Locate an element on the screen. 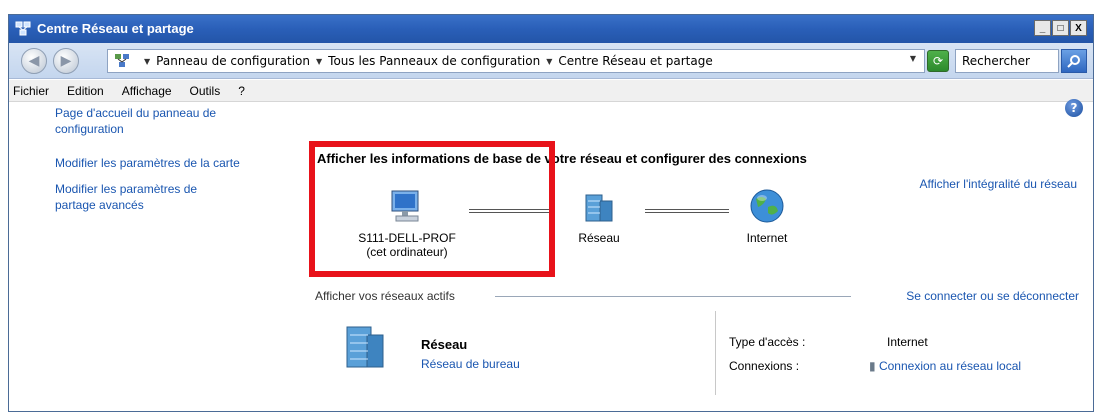 This screenshot has height=412, width=1104. close-button: X is located at coordinates (1078, 28).